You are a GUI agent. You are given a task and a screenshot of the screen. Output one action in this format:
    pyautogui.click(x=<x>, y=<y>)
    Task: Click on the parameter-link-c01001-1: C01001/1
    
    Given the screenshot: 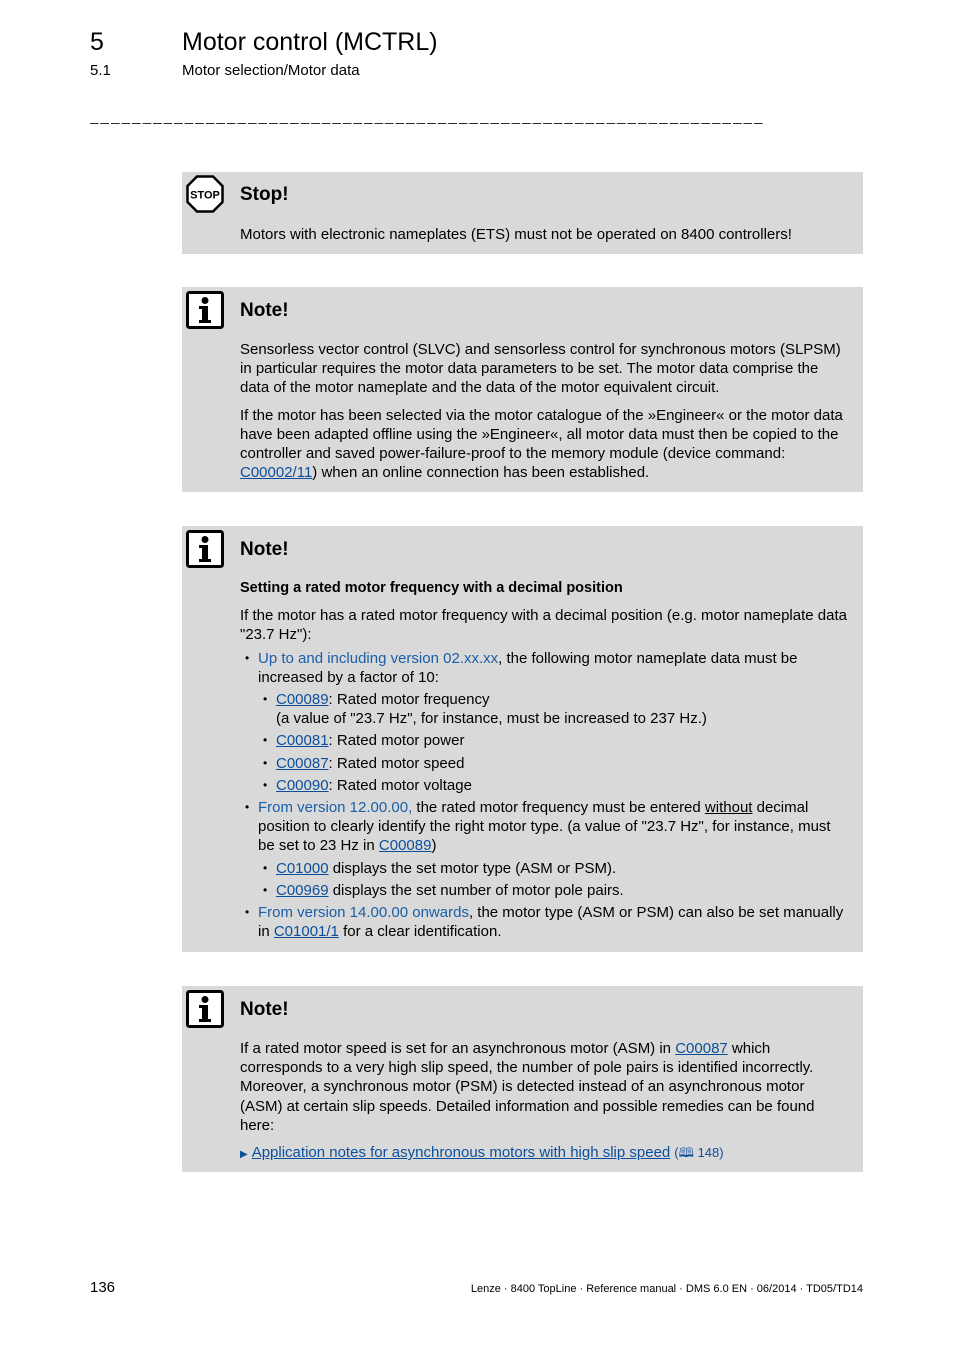 What is the action you would take?
    pyautogui.click(x=306, y=931)
    